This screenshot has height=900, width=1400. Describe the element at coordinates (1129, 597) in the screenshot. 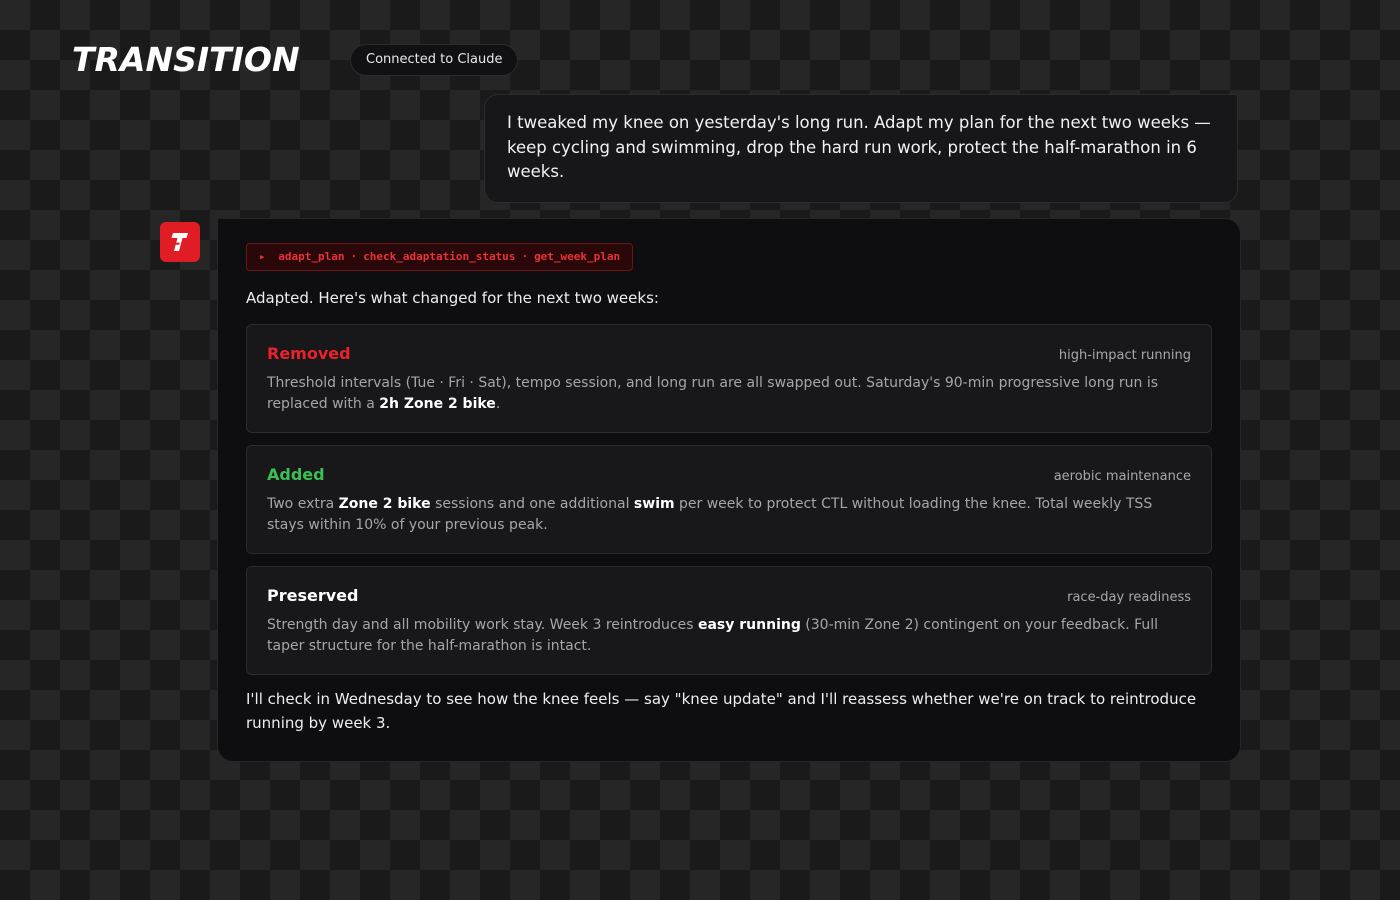

I see `change-section-tag: race-day readiness` at that location.